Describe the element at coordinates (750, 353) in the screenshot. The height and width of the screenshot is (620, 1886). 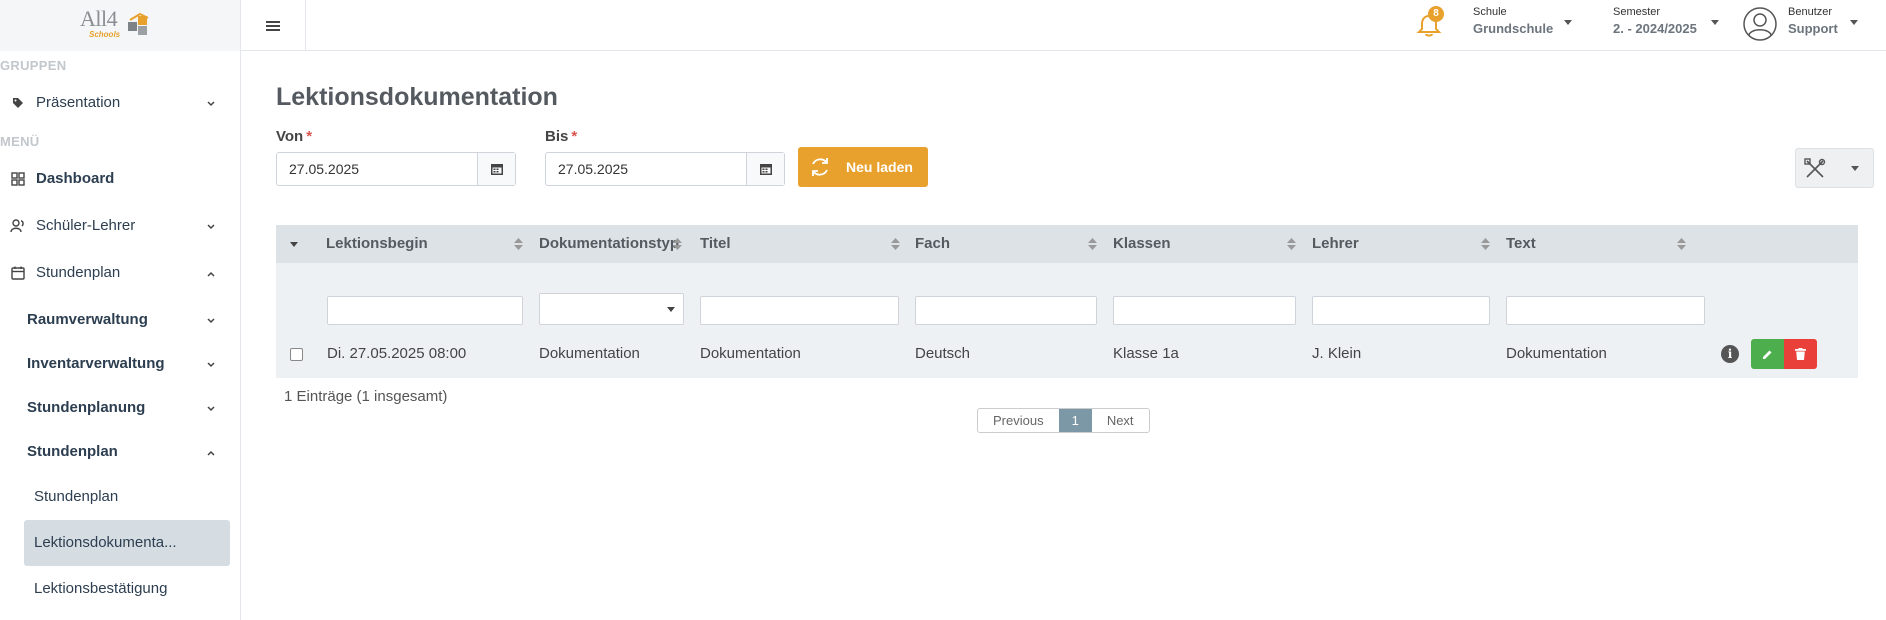
I see `cell-titel: Dokumentation` at that location.